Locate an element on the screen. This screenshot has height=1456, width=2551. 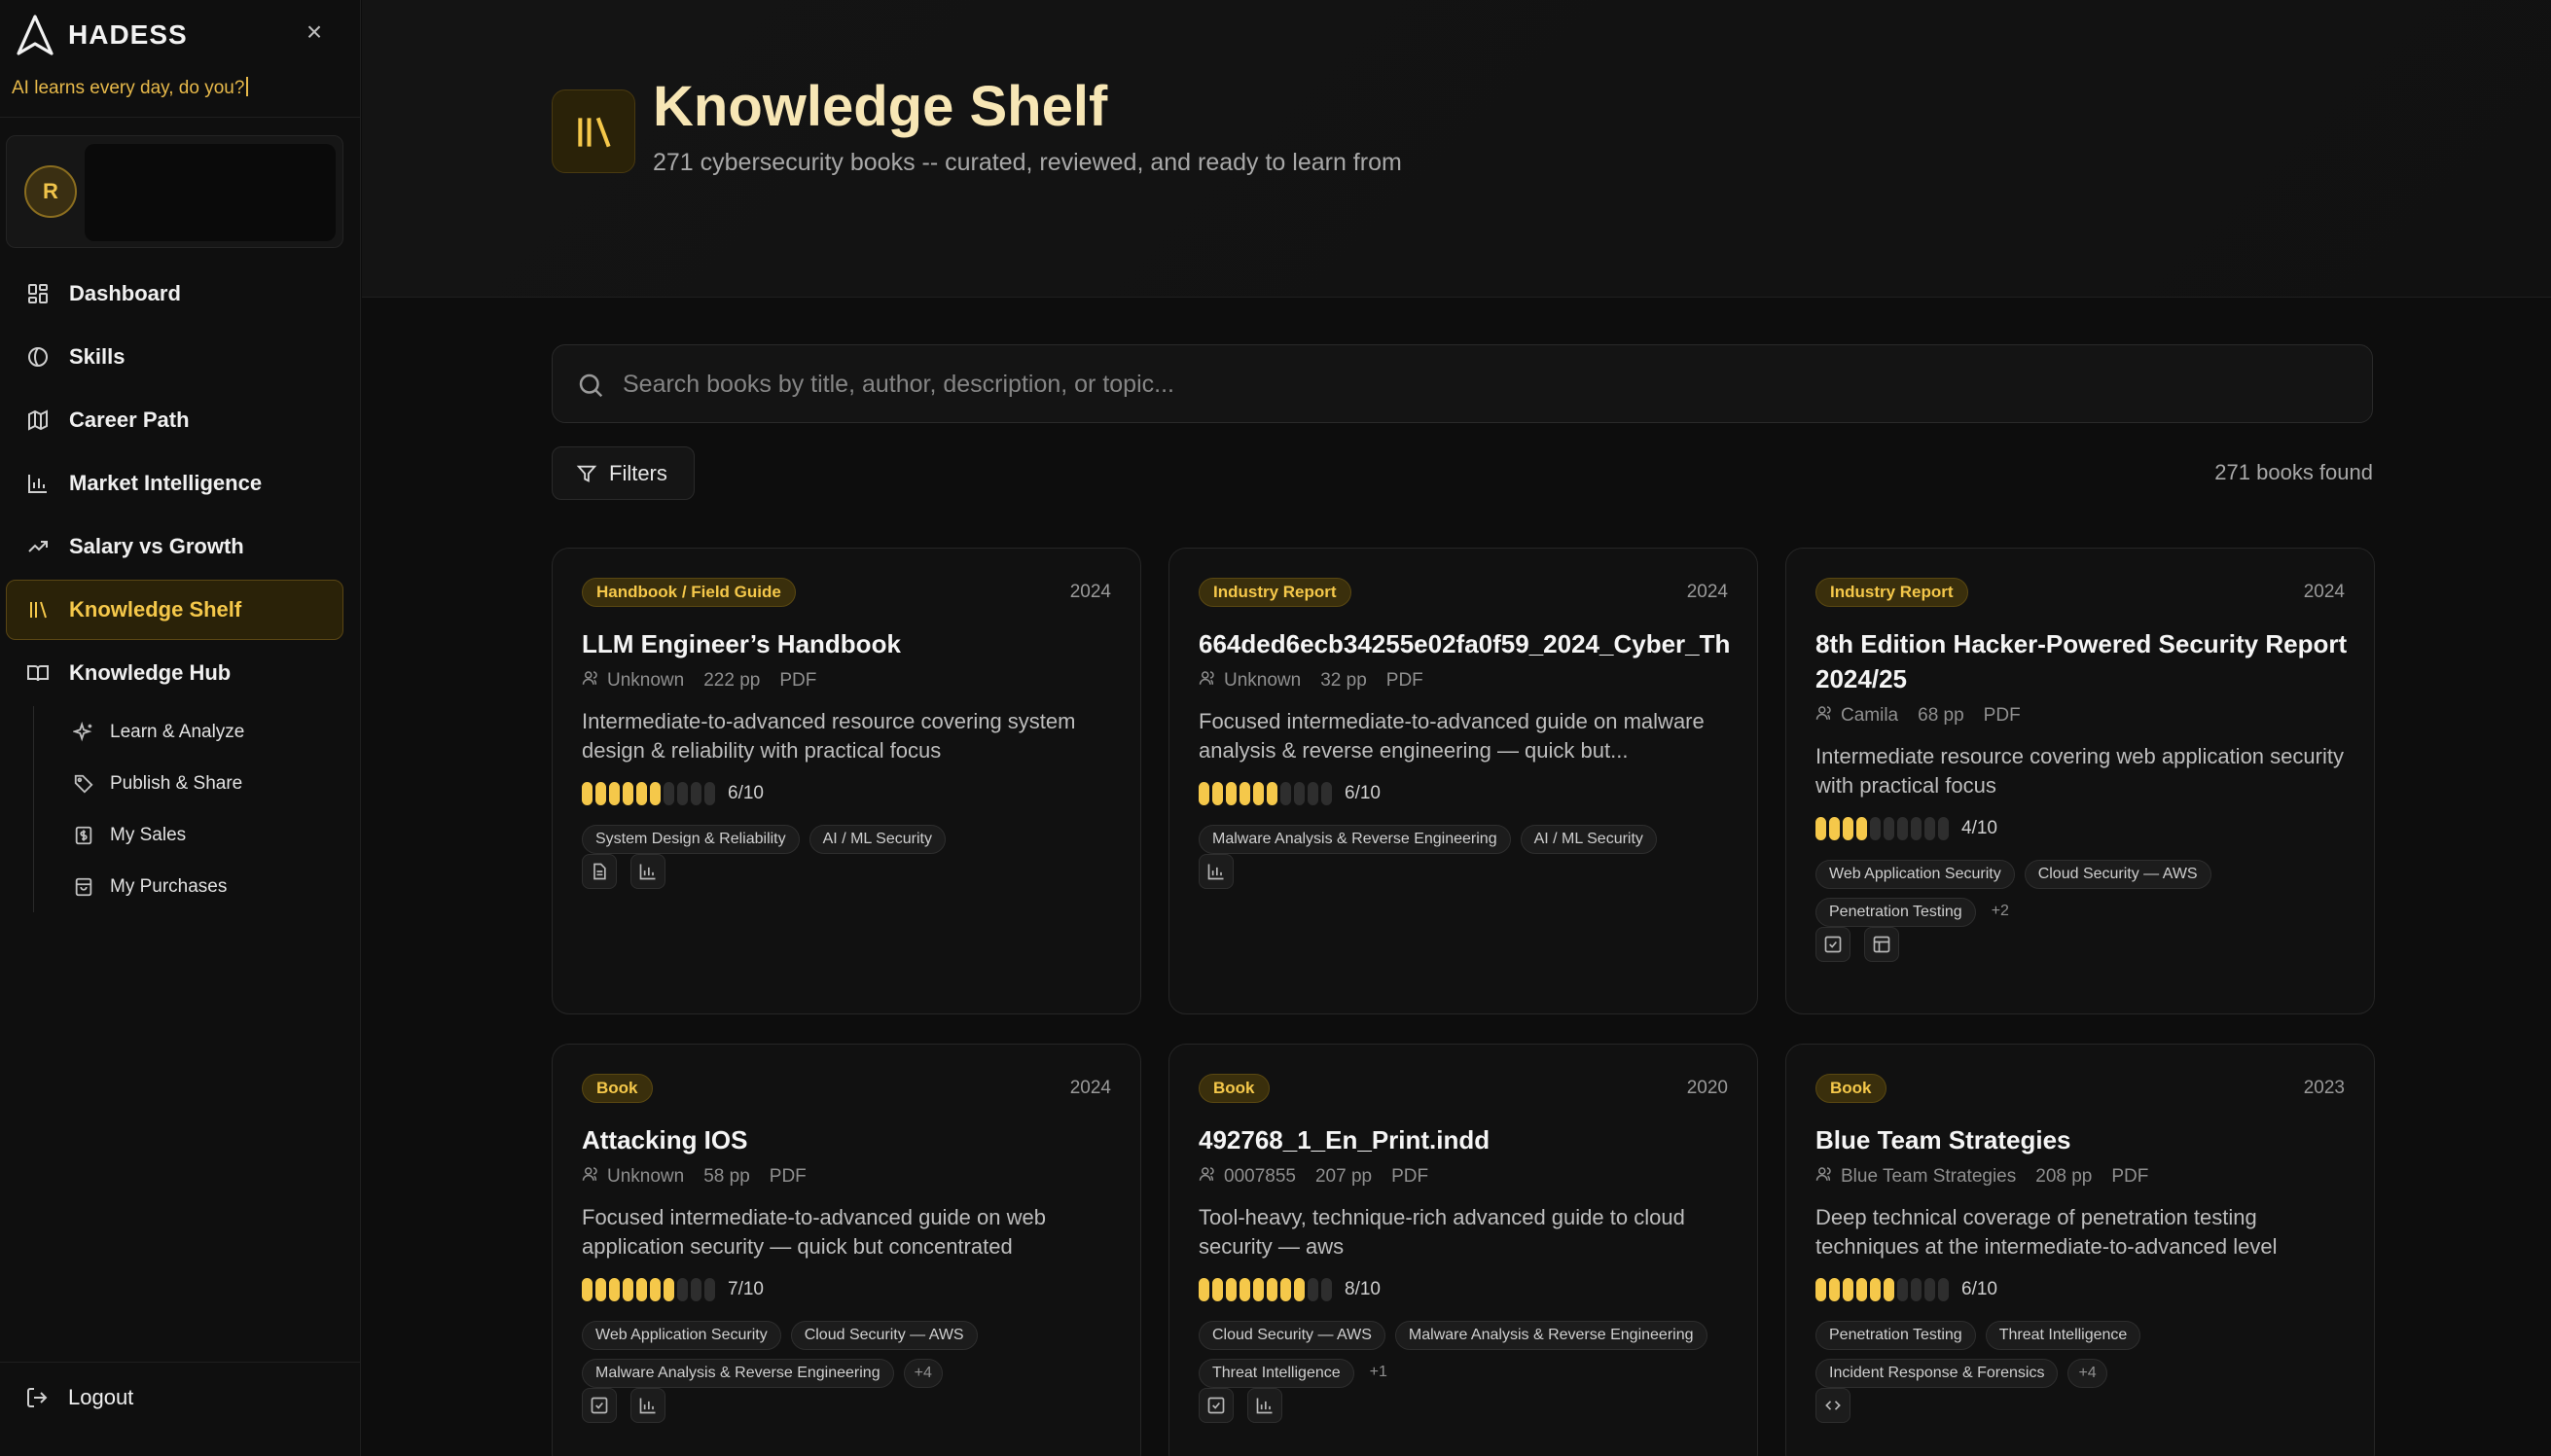
book-title: Blue Team Strategies is located at coordinates (2087, 1139).